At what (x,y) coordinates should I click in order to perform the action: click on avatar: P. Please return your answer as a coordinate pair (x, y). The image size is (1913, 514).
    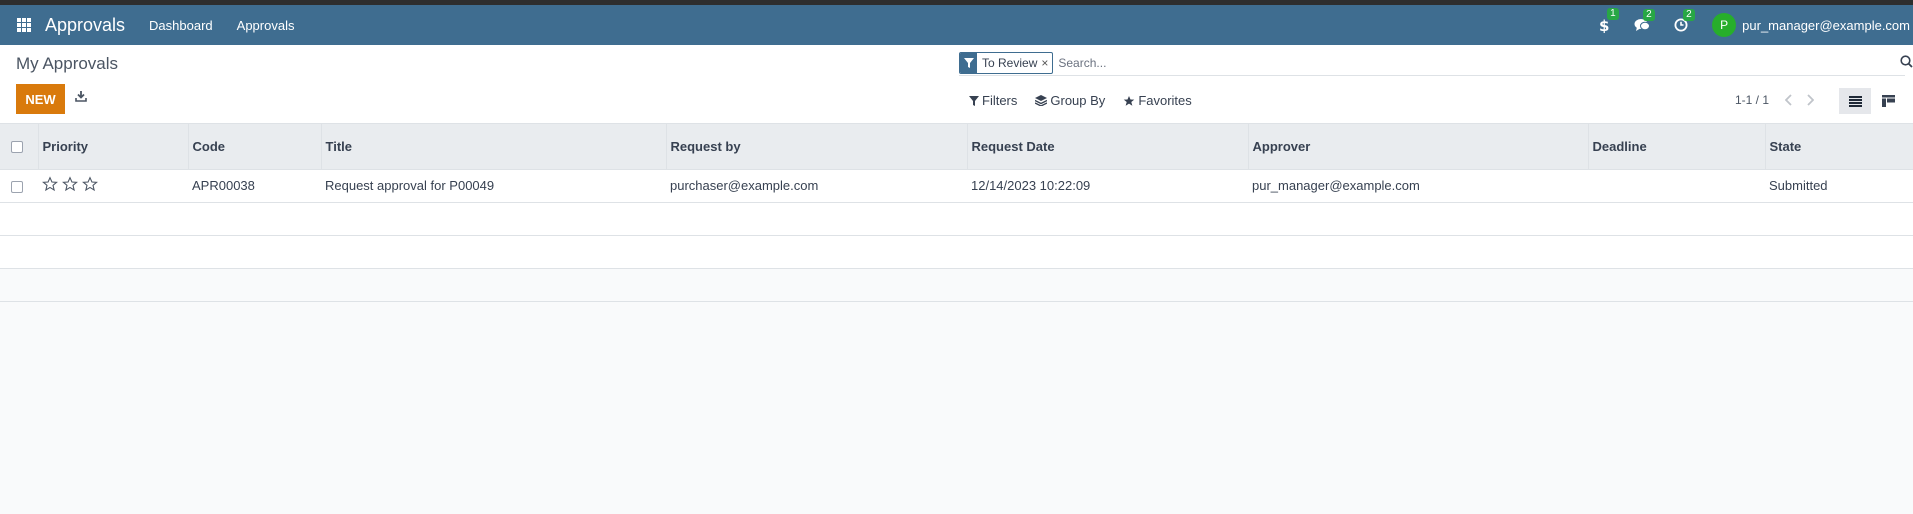
    Looking at the image, I should click on (1724, 25).